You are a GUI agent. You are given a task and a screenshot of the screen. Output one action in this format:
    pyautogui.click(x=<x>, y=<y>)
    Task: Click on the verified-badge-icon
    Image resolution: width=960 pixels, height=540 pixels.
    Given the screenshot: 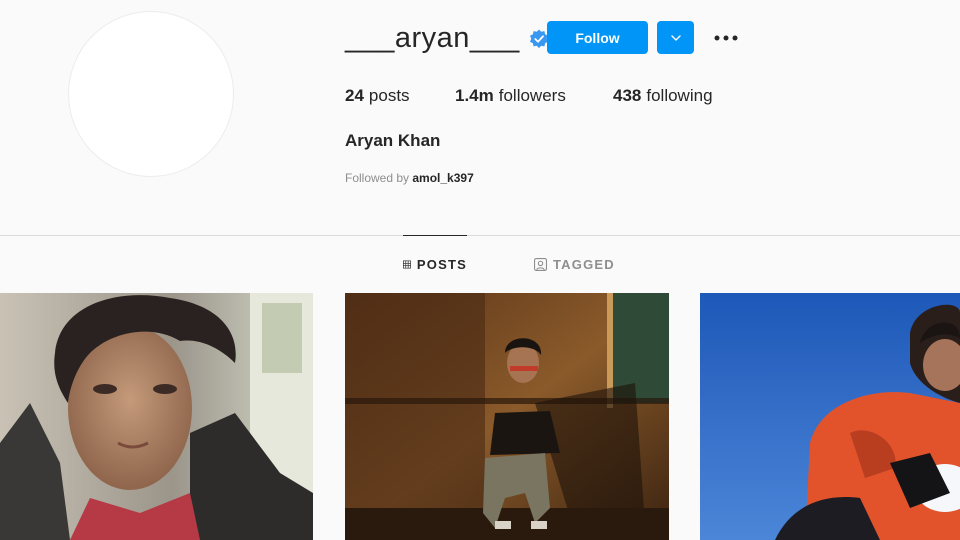 What is the action you would take?
    pyautogui.click(x=538, y=38)
    